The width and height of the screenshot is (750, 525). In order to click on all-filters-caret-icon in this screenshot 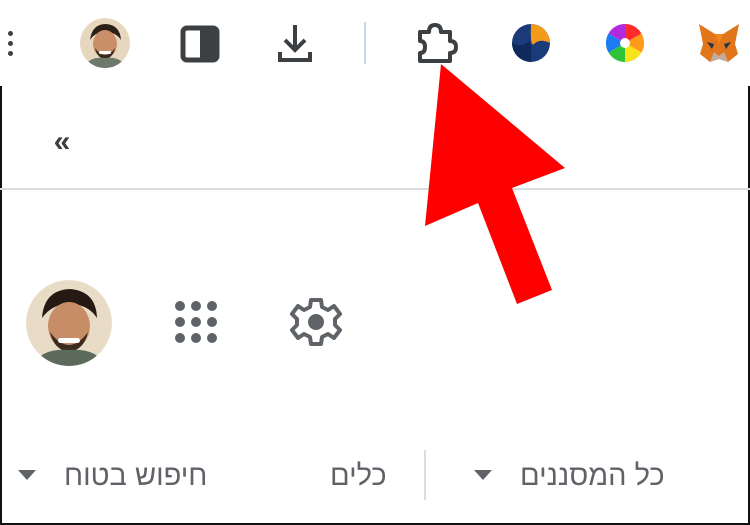, I will do `click(483, 475)`.